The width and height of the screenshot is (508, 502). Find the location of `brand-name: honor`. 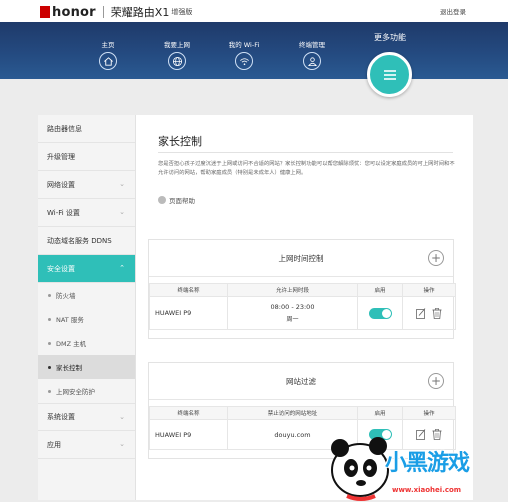

brand-name: honor is located at coordinates (74, 12).